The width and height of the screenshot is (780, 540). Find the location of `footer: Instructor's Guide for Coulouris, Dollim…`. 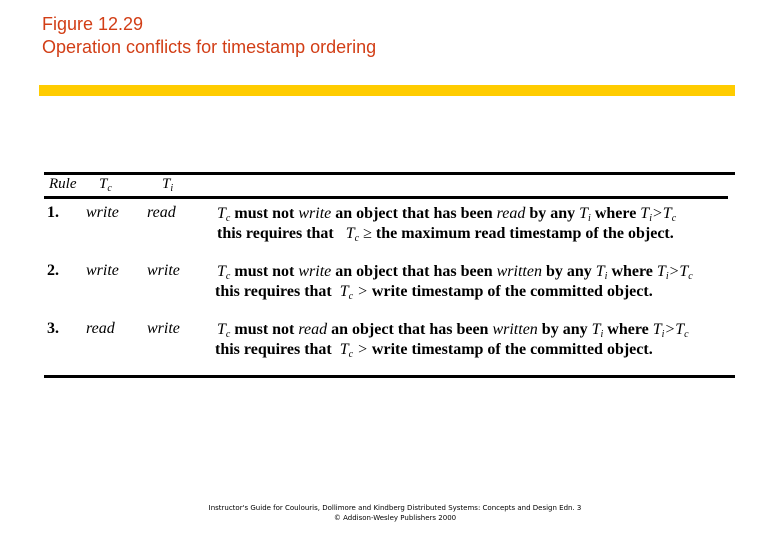

footer: Instructor's Guide for Coulouris, Dollim… is located at coordinates (392, 513).